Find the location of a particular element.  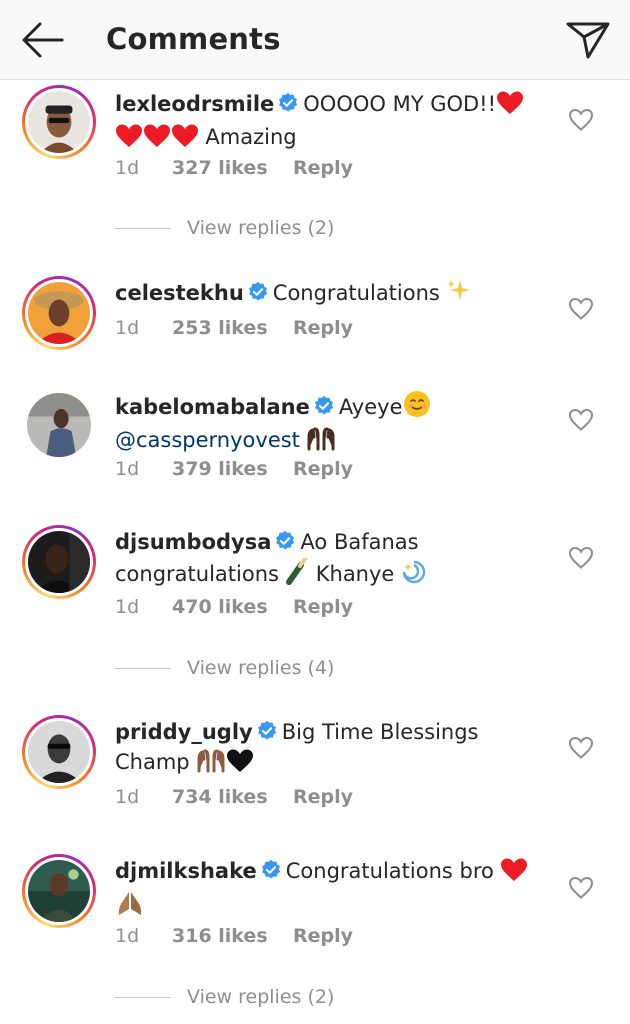

likes-count: 379 likes is located at coordinates (232, 469).